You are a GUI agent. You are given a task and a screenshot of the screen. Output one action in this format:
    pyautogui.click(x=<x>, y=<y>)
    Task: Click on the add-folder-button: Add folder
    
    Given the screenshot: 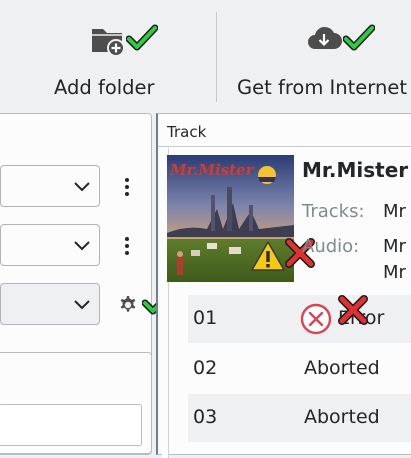 What is the action you would take?
    pyautogui.click(x=115, y=57)
    